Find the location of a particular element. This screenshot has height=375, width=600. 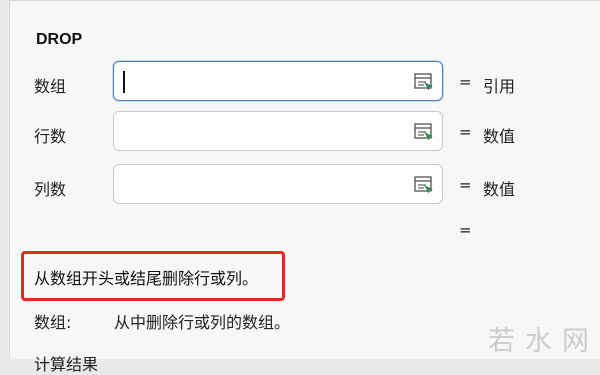

text-caret is located at coordinates (124, 82).